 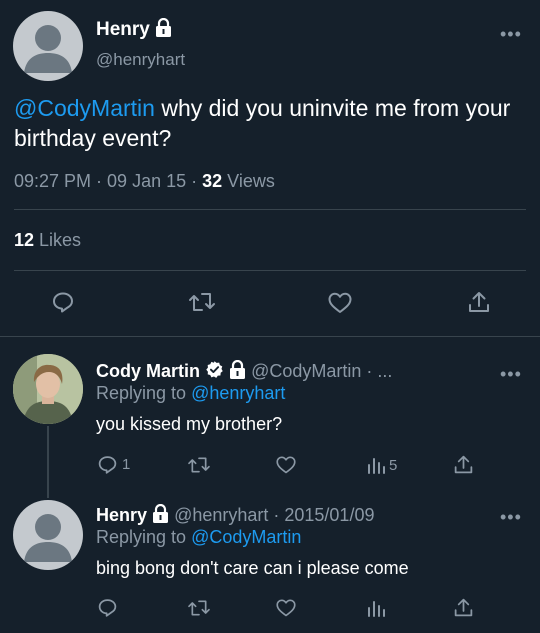 I want to click on author-handle: @henryhart · 2015/01/09, so click(x=274, y=515).